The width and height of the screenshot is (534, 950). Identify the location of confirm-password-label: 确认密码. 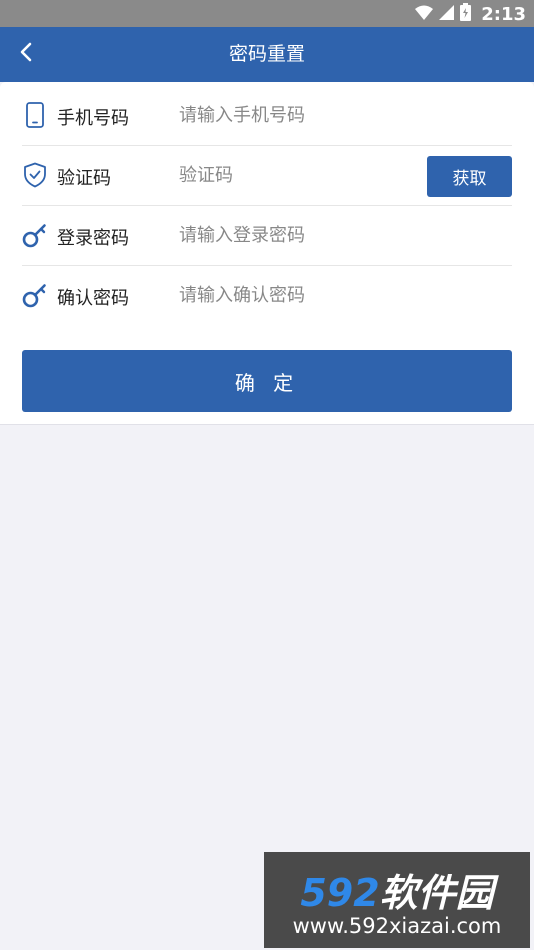
(93, 298).